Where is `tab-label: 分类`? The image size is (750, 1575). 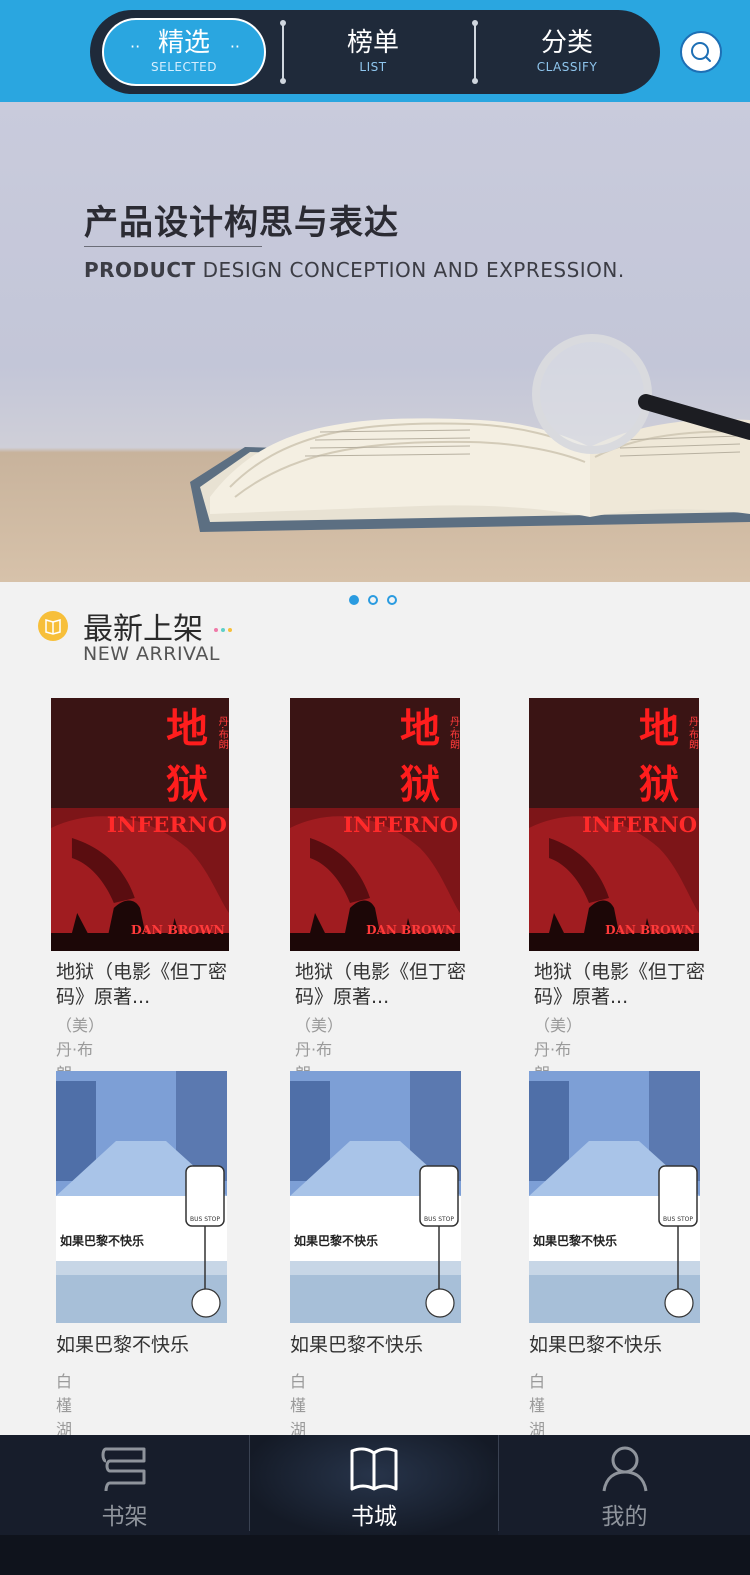
tab-label: 分类 is located at coordinates (566, 43).